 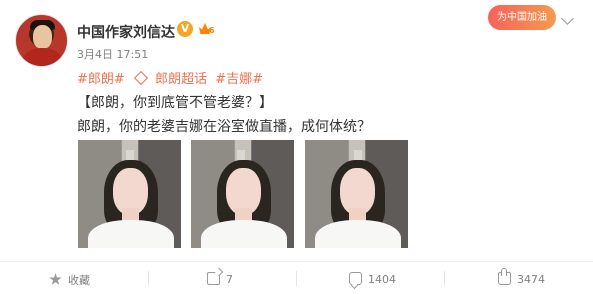 What do you see at coordinates (522, 17) in the screenshot?
I see `promo-badge: 为中国加油` at bounding box center [522, 17].